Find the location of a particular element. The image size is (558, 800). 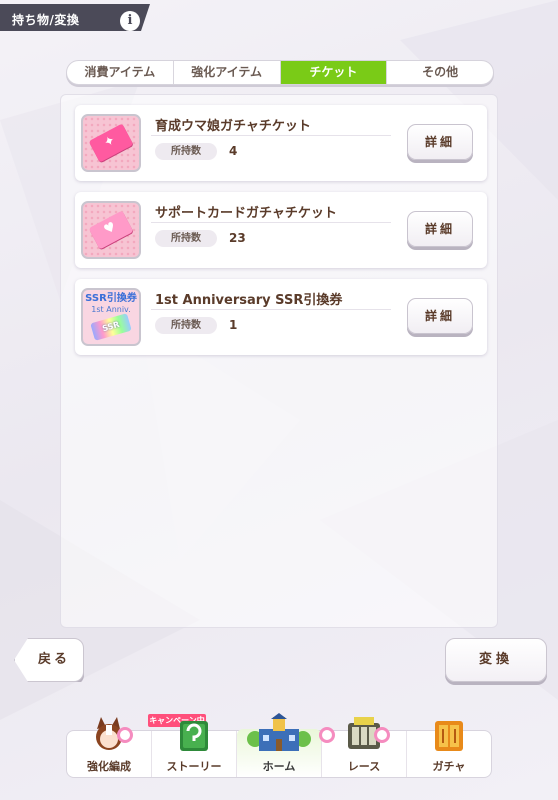

list-item: ✦ 育成ウマ娘ガチャチケット 所持数 4 詳細 is located at coordinates (281, 143).